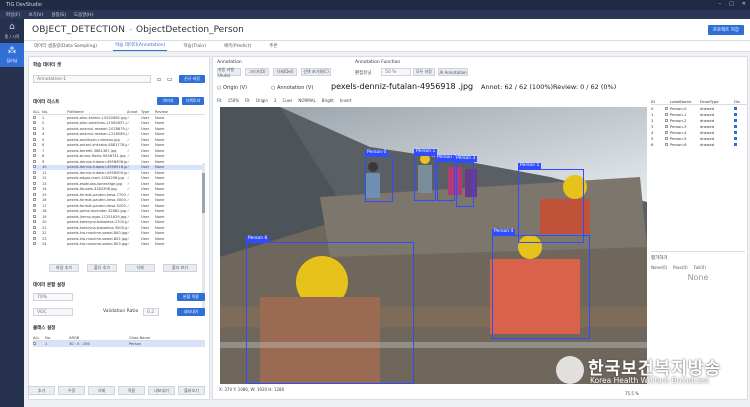 This screenshot has height=407, width=750. Describe the element at coordinates (102, 268) in the screenshot. I see `add-folder-button: 폴더 추가` at that location.